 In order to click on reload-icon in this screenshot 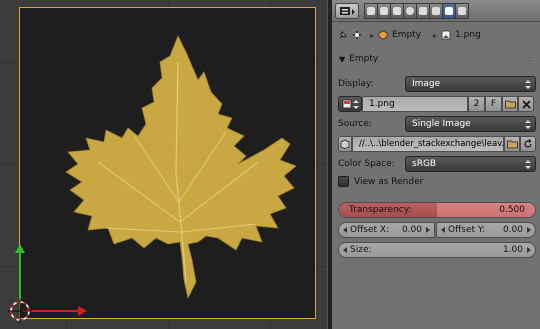, I will do `click(528, 143)`.